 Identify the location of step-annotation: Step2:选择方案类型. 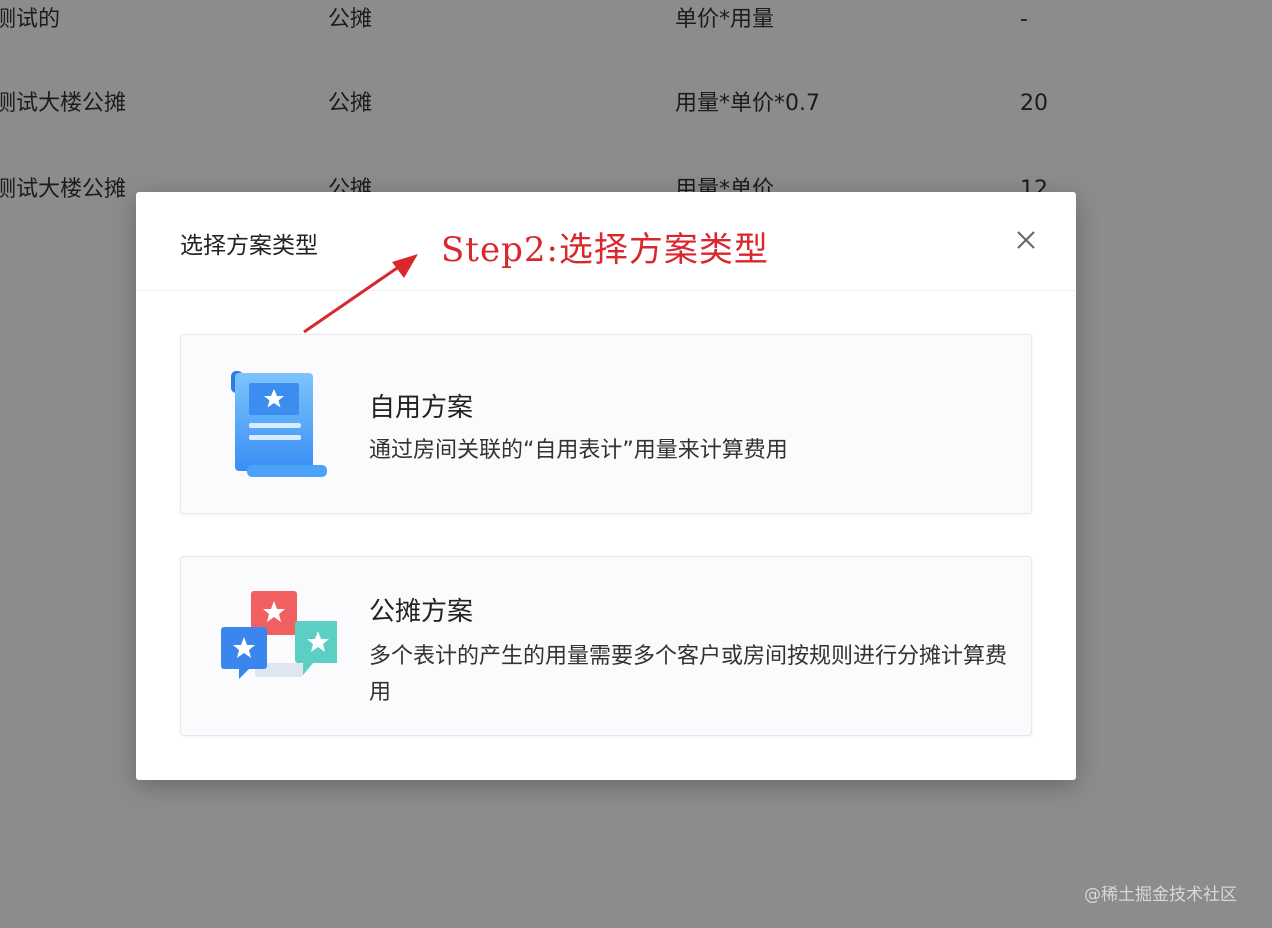
(605, 250).